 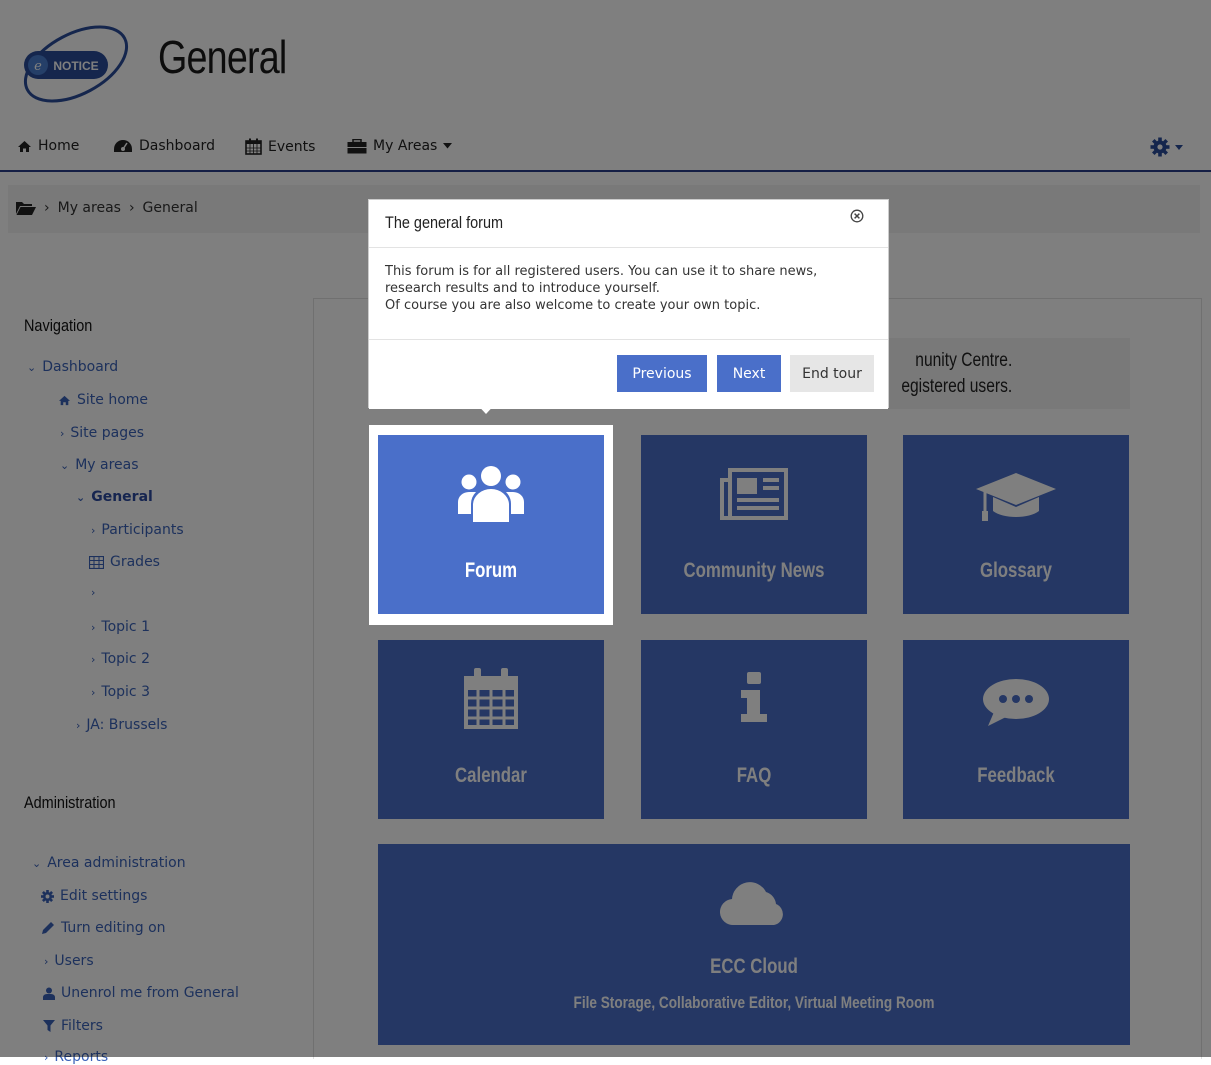 I want to click on end-tour-button: End tour, so click(x=832, y=373).